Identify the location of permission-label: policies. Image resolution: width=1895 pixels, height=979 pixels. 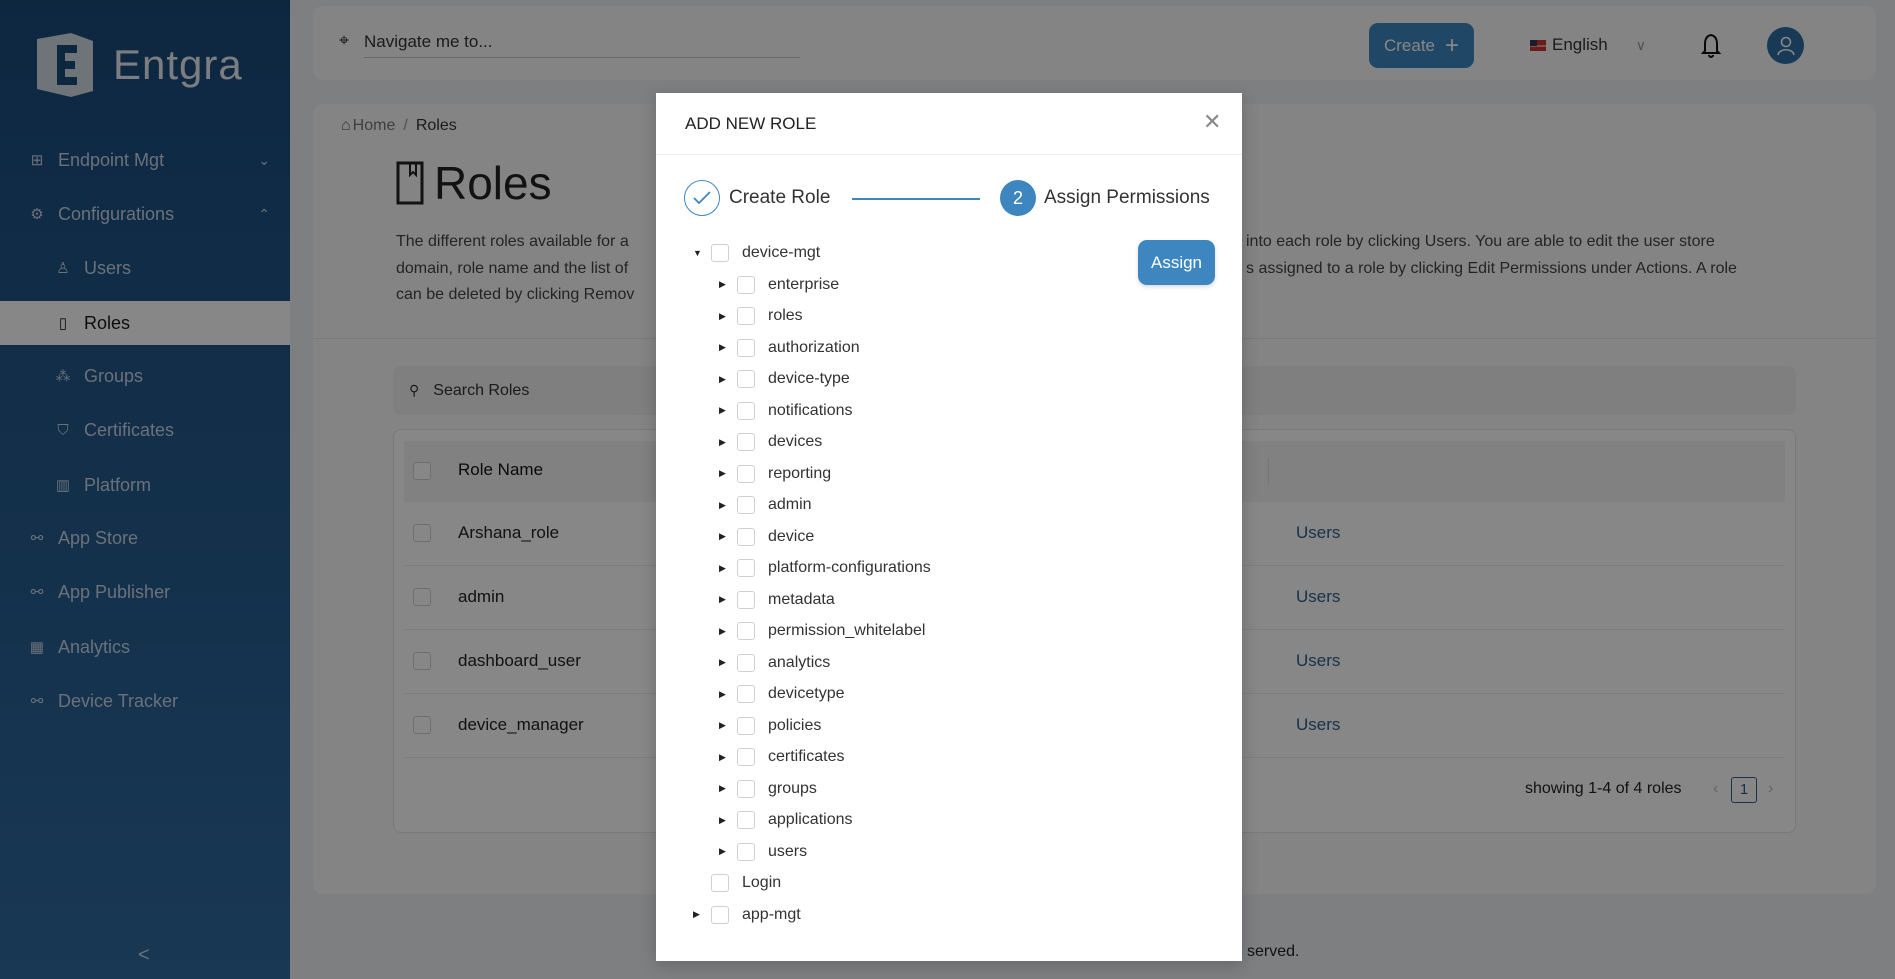
(795, 725).